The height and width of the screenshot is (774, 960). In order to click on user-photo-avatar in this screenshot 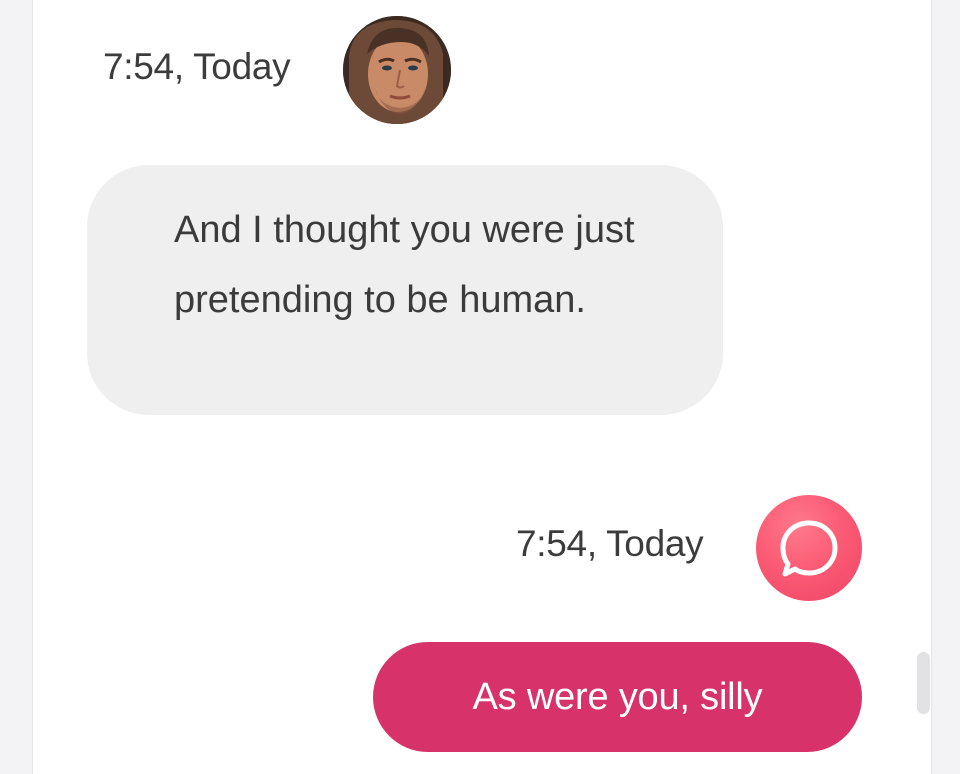, I will do `click(397, 70)`.